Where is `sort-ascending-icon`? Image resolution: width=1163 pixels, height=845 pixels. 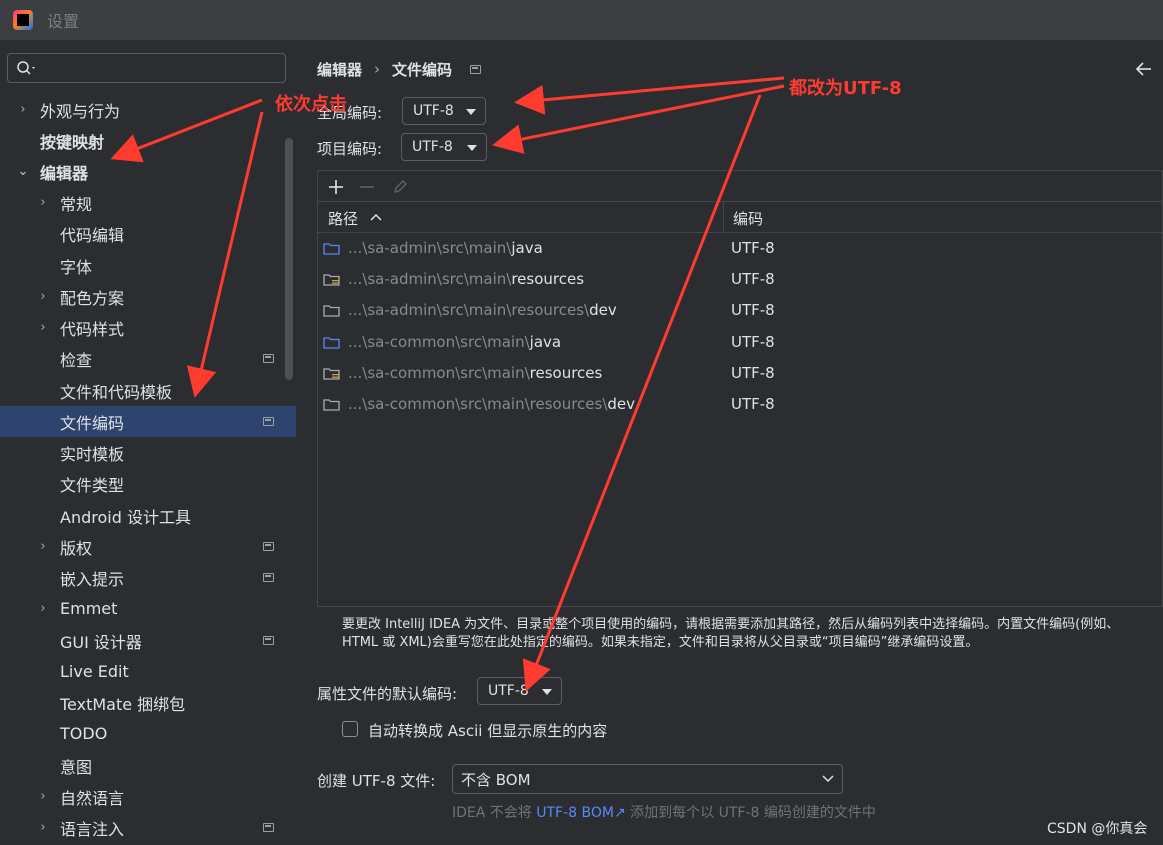 sort-ascending-icon is located at coordinates (376, 217).